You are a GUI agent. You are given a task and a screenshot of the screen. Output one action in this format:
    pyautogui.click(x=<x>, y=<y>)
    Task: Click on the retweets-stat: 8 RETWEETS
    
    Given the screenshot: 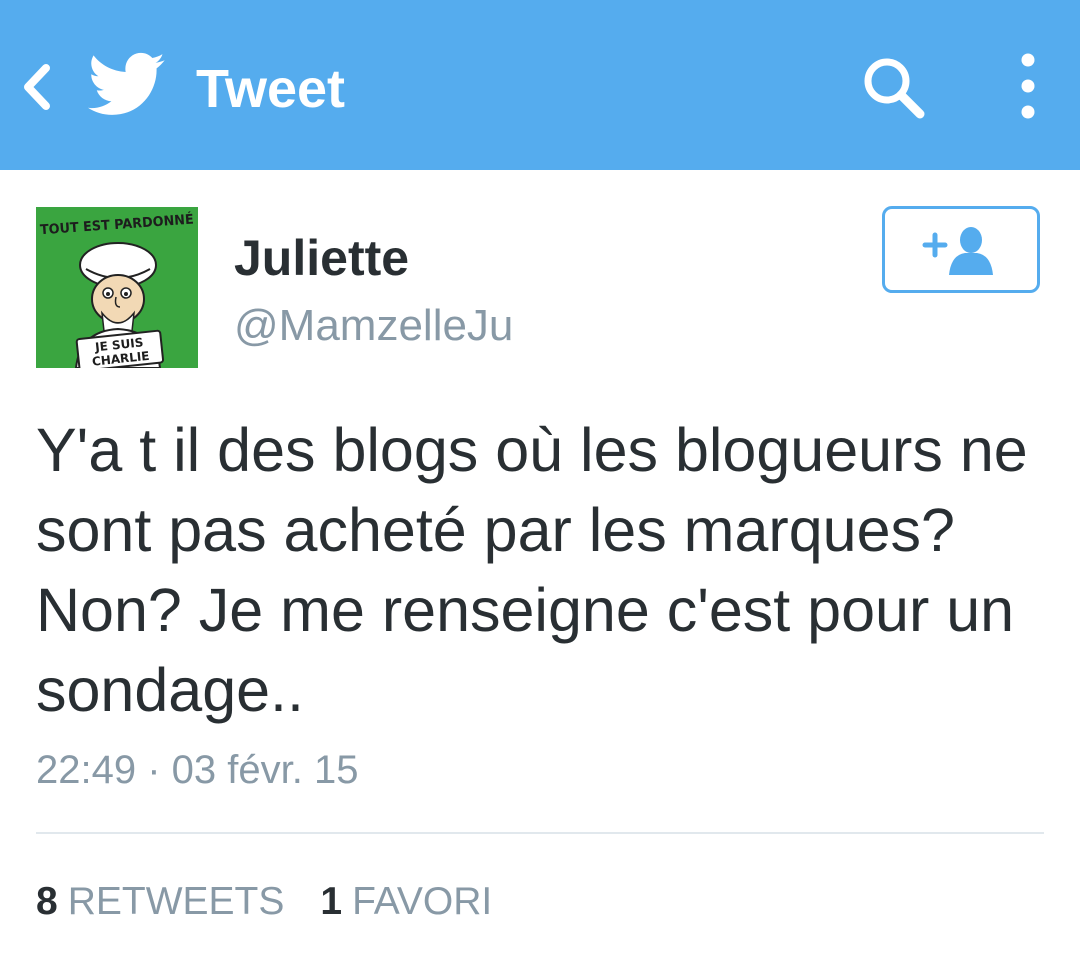 What is the action you would take?
    pyautogui.click(x=160, y=901)
    